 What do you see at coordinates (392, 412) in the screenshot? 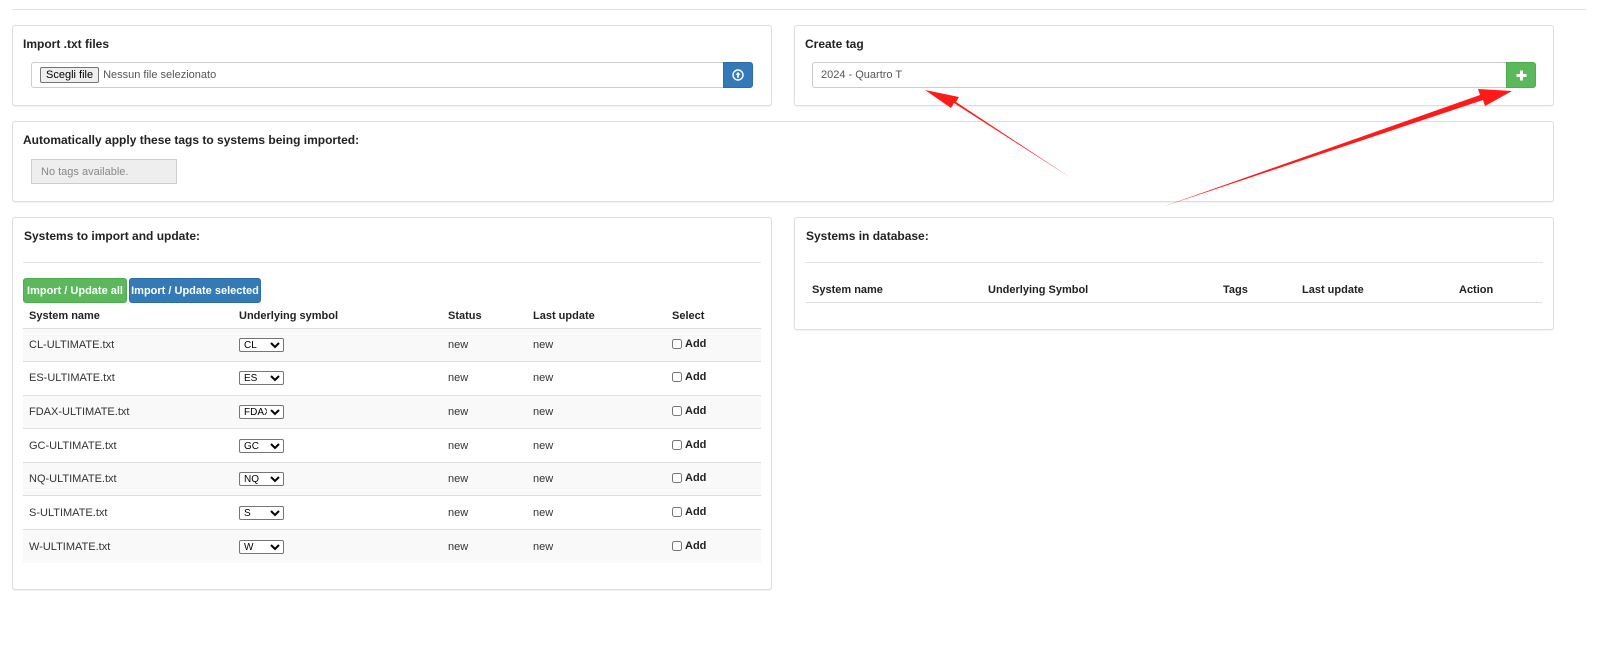
I see `table-row: FDAX-ULTIMATE.txt FDAX new new Add` at bounding box center [392, 412].